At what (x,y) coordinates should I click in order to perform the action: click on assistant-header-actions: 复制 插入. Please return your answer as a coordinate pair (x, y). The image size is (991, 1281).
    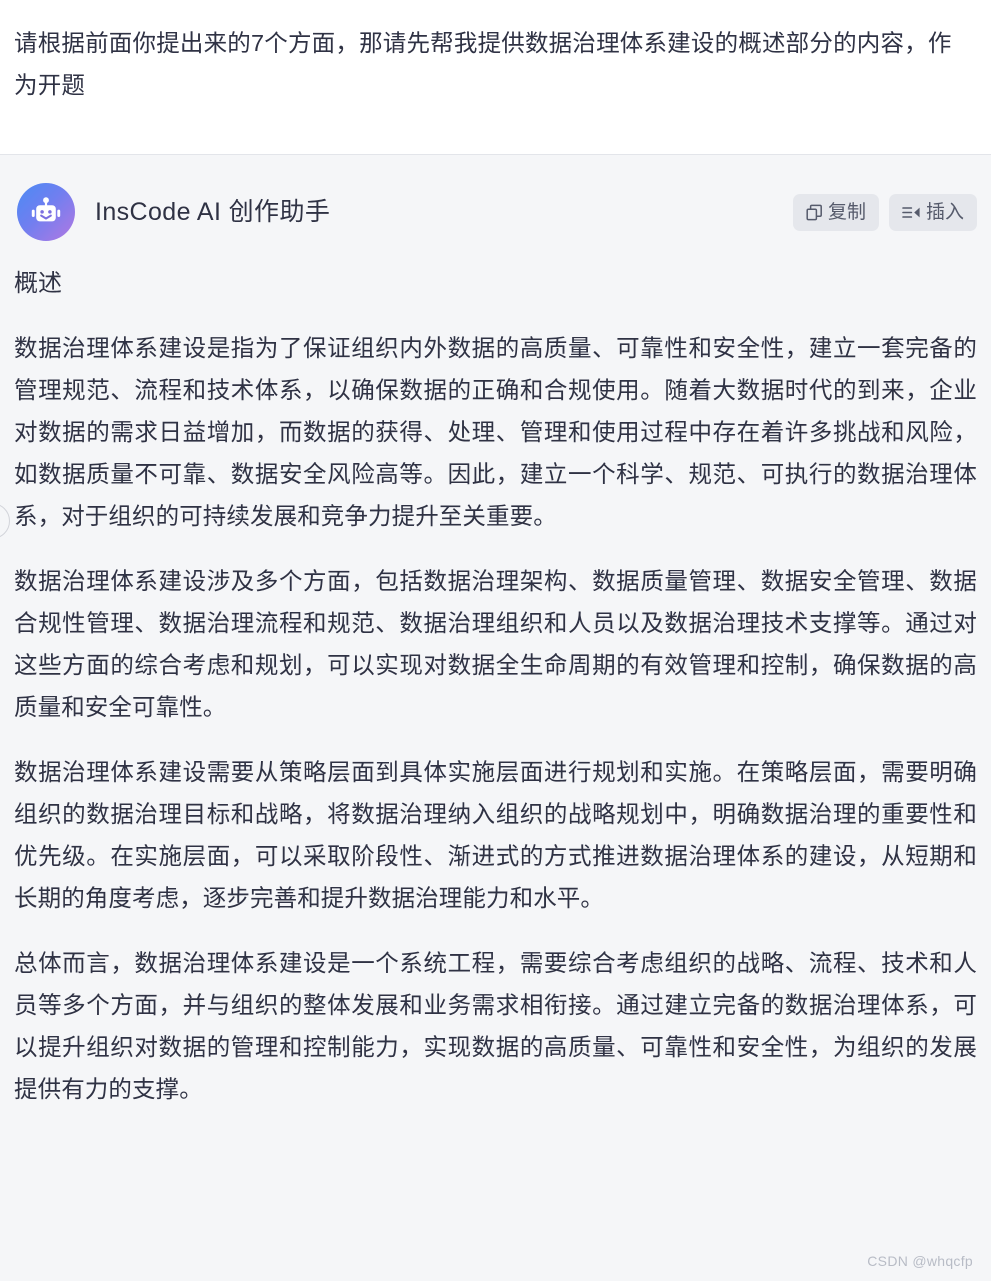
    Looking at the image, I should click on (884, 212).